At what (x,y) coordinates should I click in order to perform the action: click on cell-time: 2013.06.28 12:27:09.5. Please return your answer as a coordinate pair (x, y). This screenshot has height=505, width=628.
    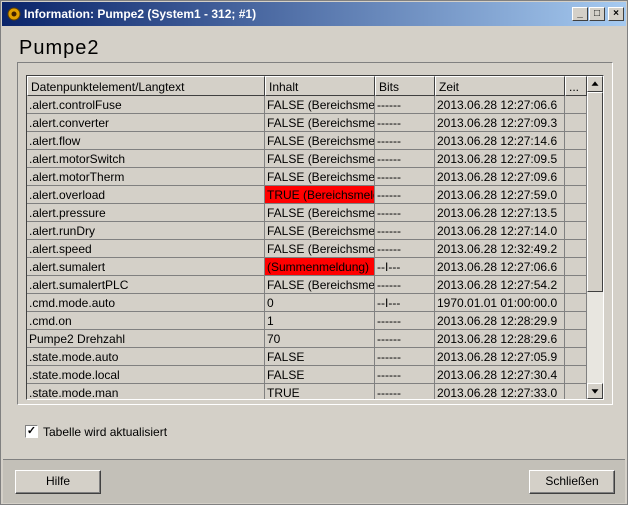
    Looking at the image, I should click on (500, 159).